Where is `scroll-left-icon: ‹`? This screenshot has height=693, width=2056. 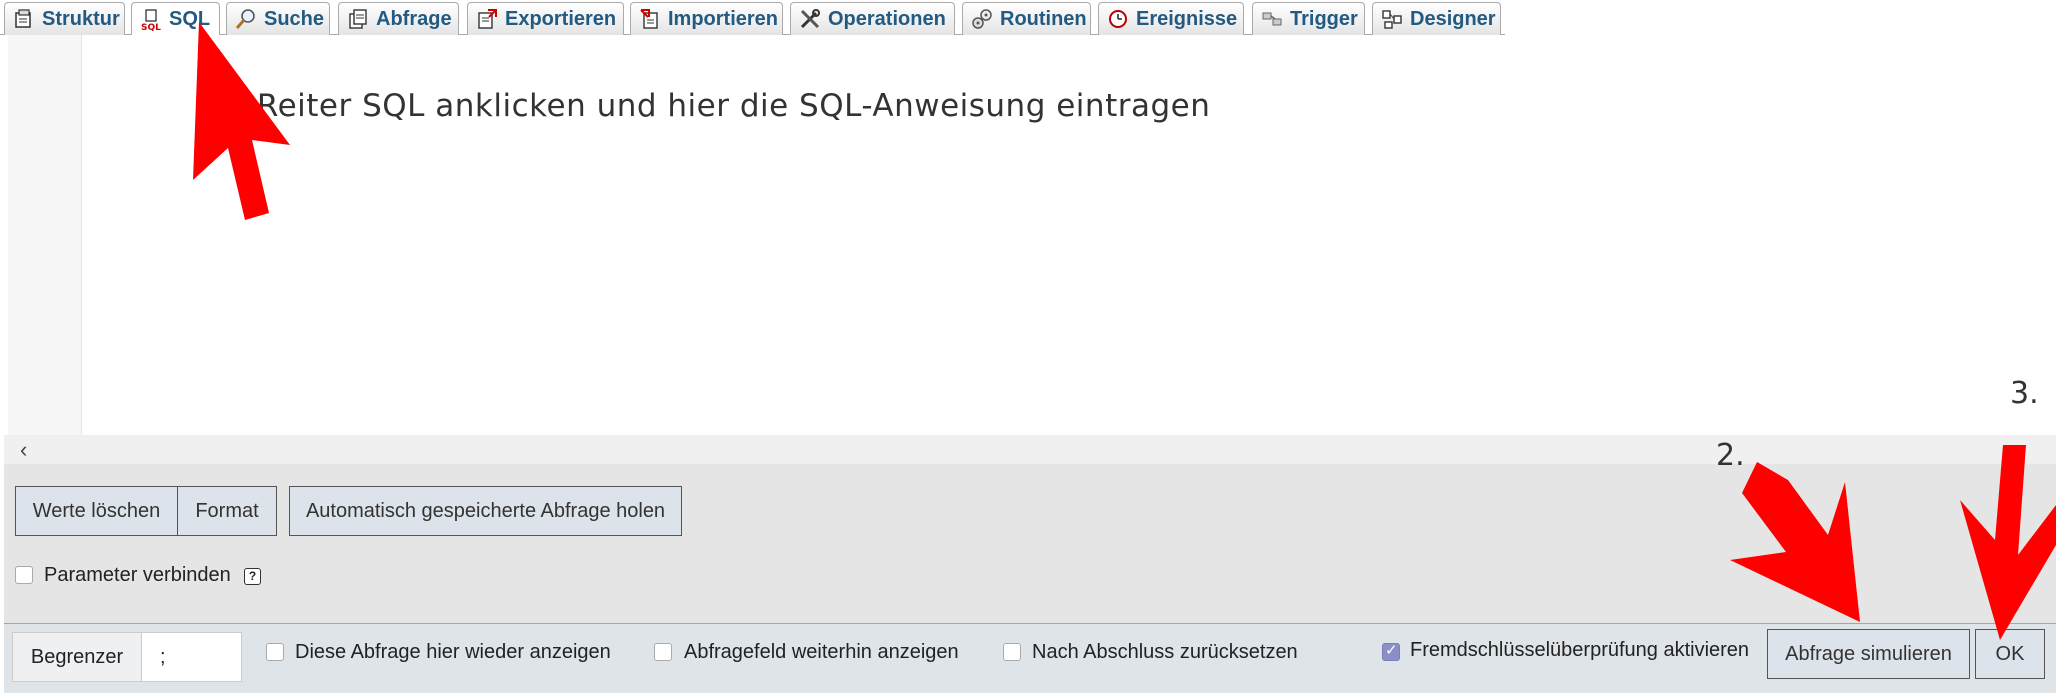
scroll-left-icon: ‹ is located at coordinates (23, 450).